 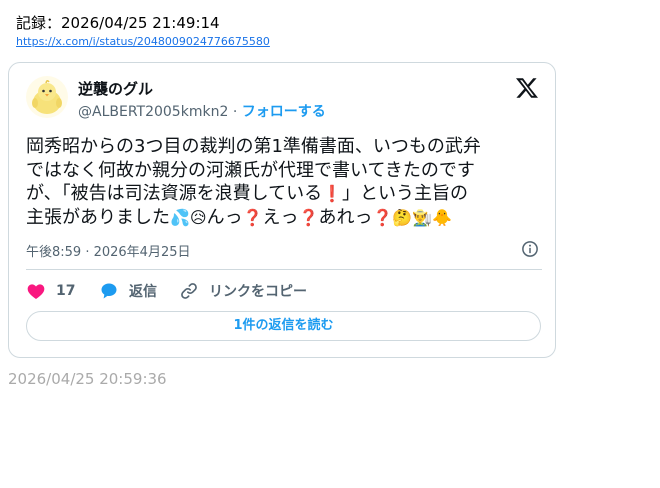 What do you see at coordinates (128, 291) in the screenshot?
I see `reply-button: 返信` at bounding box center [128, 291].